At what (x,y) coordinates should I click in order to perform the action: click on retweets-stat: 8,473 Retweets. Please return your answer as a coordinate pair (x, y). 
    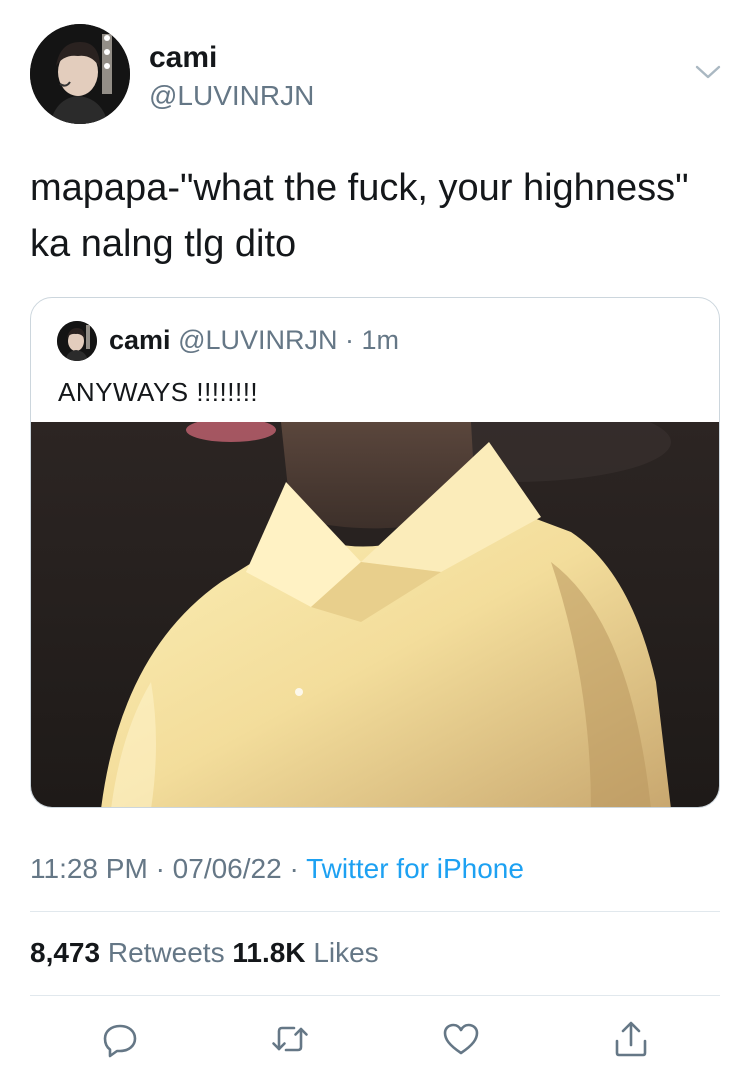
    Looking at the image, I should click on (131, 952).